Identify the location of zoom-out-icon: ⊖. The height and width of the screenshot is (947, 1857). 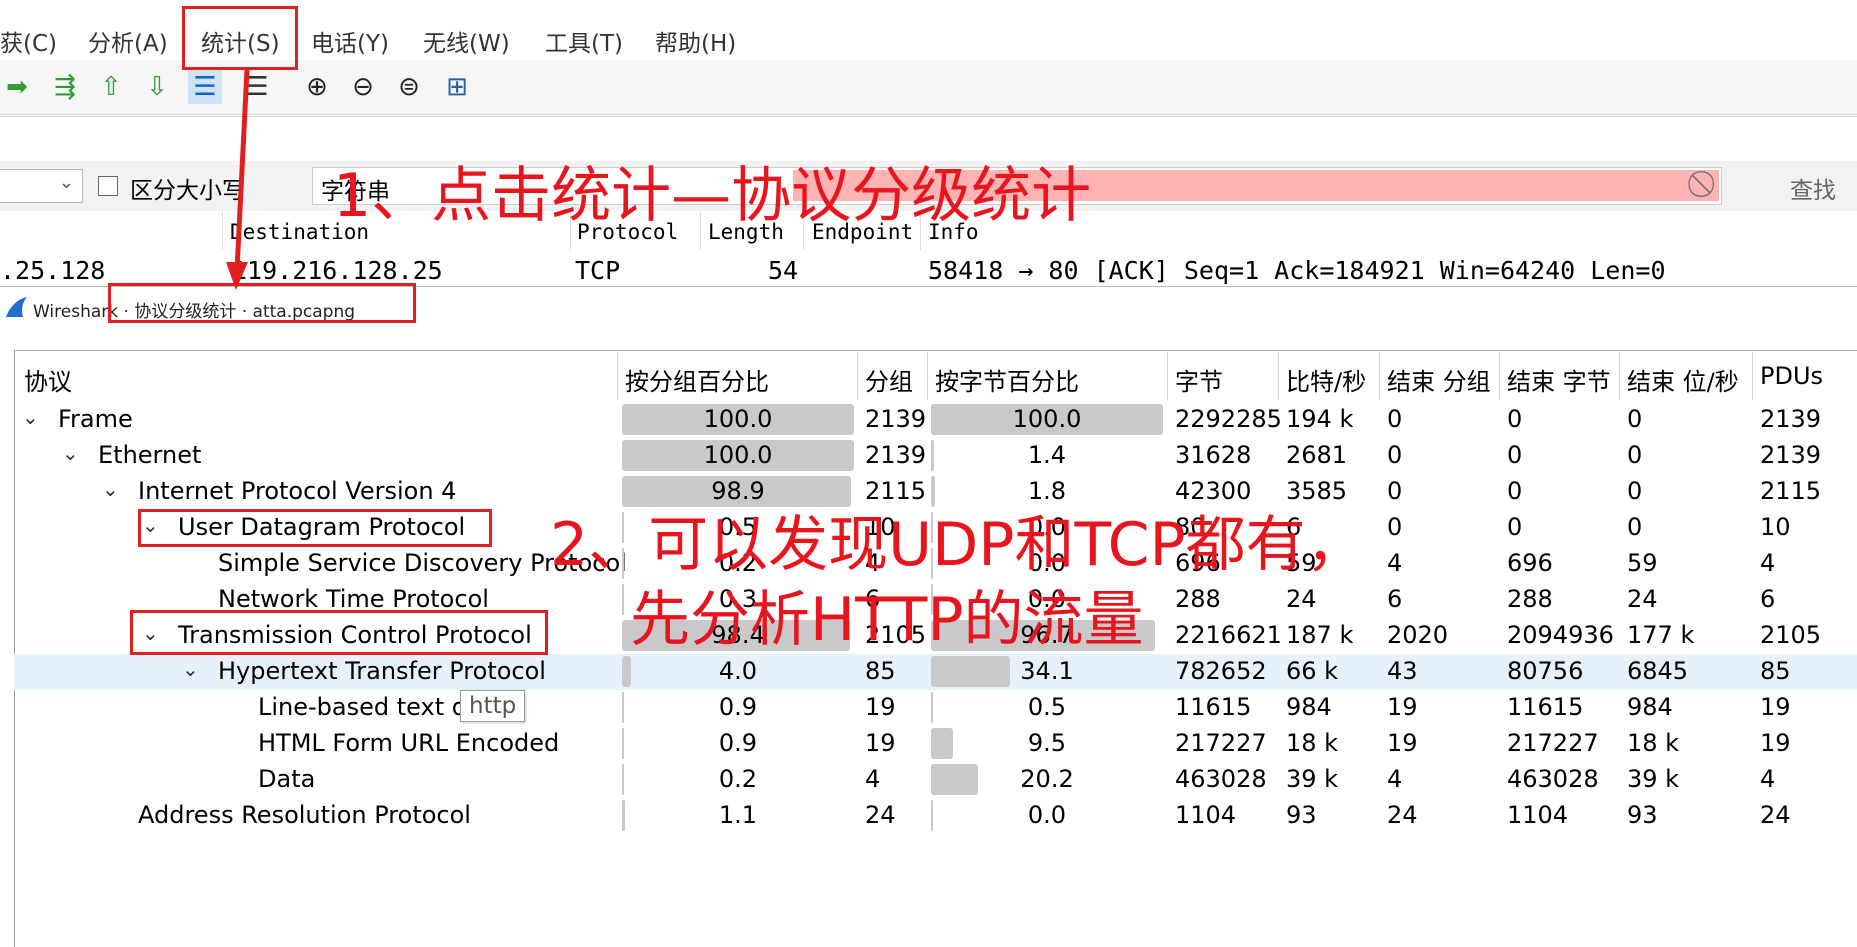
(363, 87).